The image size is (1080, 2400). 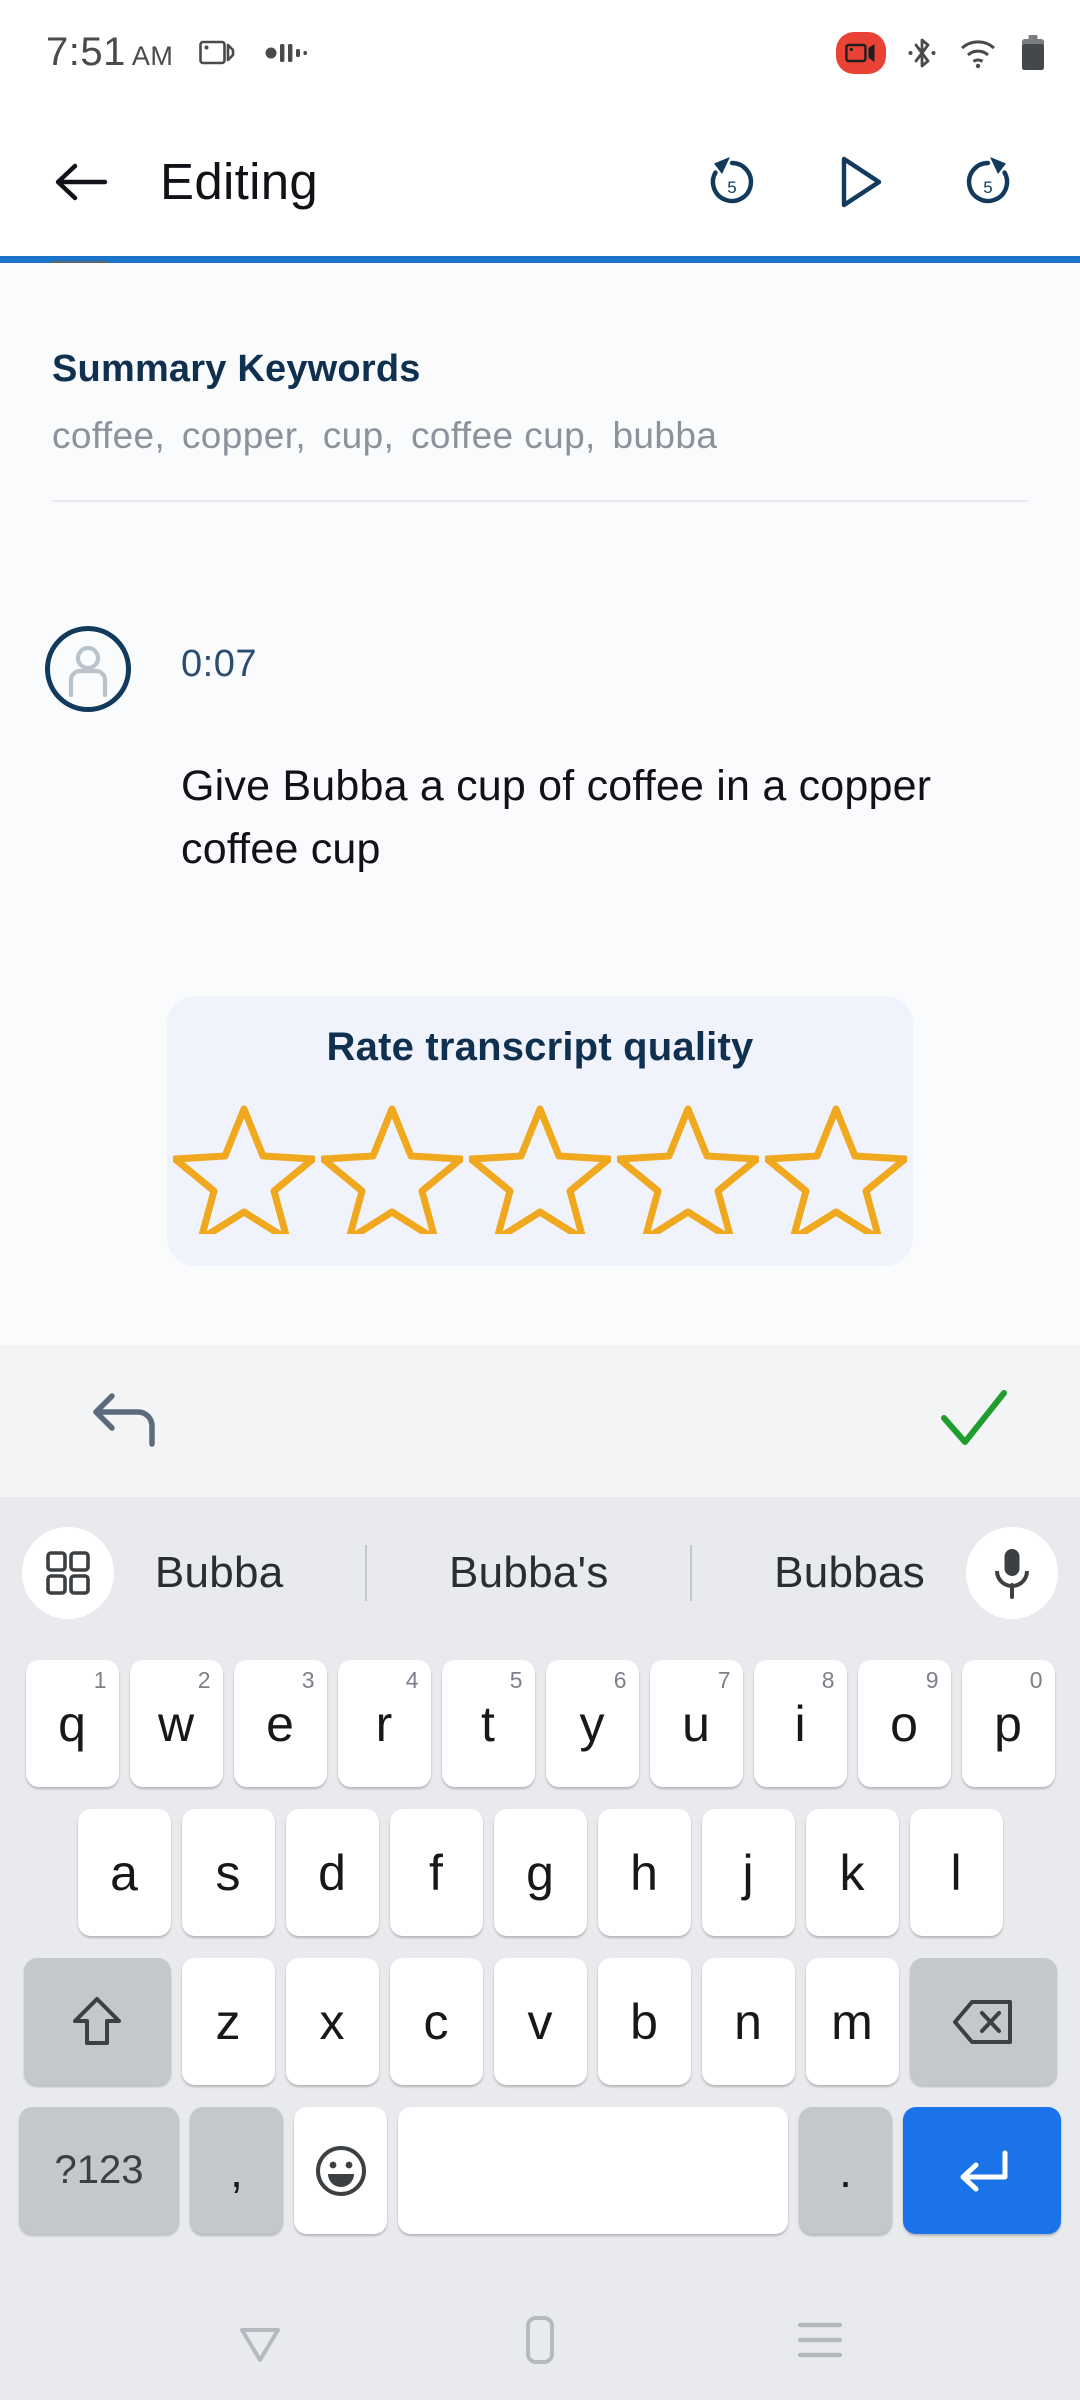 I want to click on comma-key: ,, so click(x=236, y=2170).